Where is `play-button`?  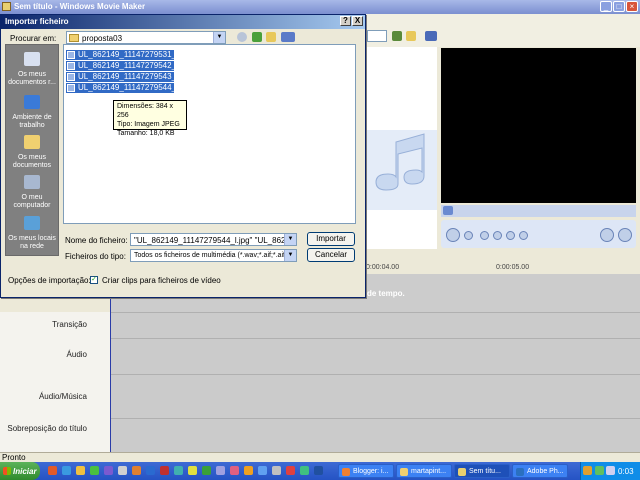
play-button is located at coordinates (453, 235).